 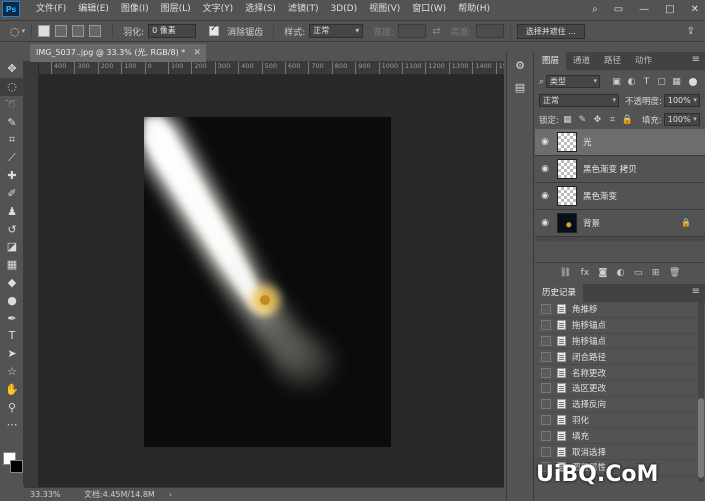 What do you see at coordinates (303, 9) in the screenshot?
I see `menu-item: 滤镜(T)` at bounding box center [303, 9].